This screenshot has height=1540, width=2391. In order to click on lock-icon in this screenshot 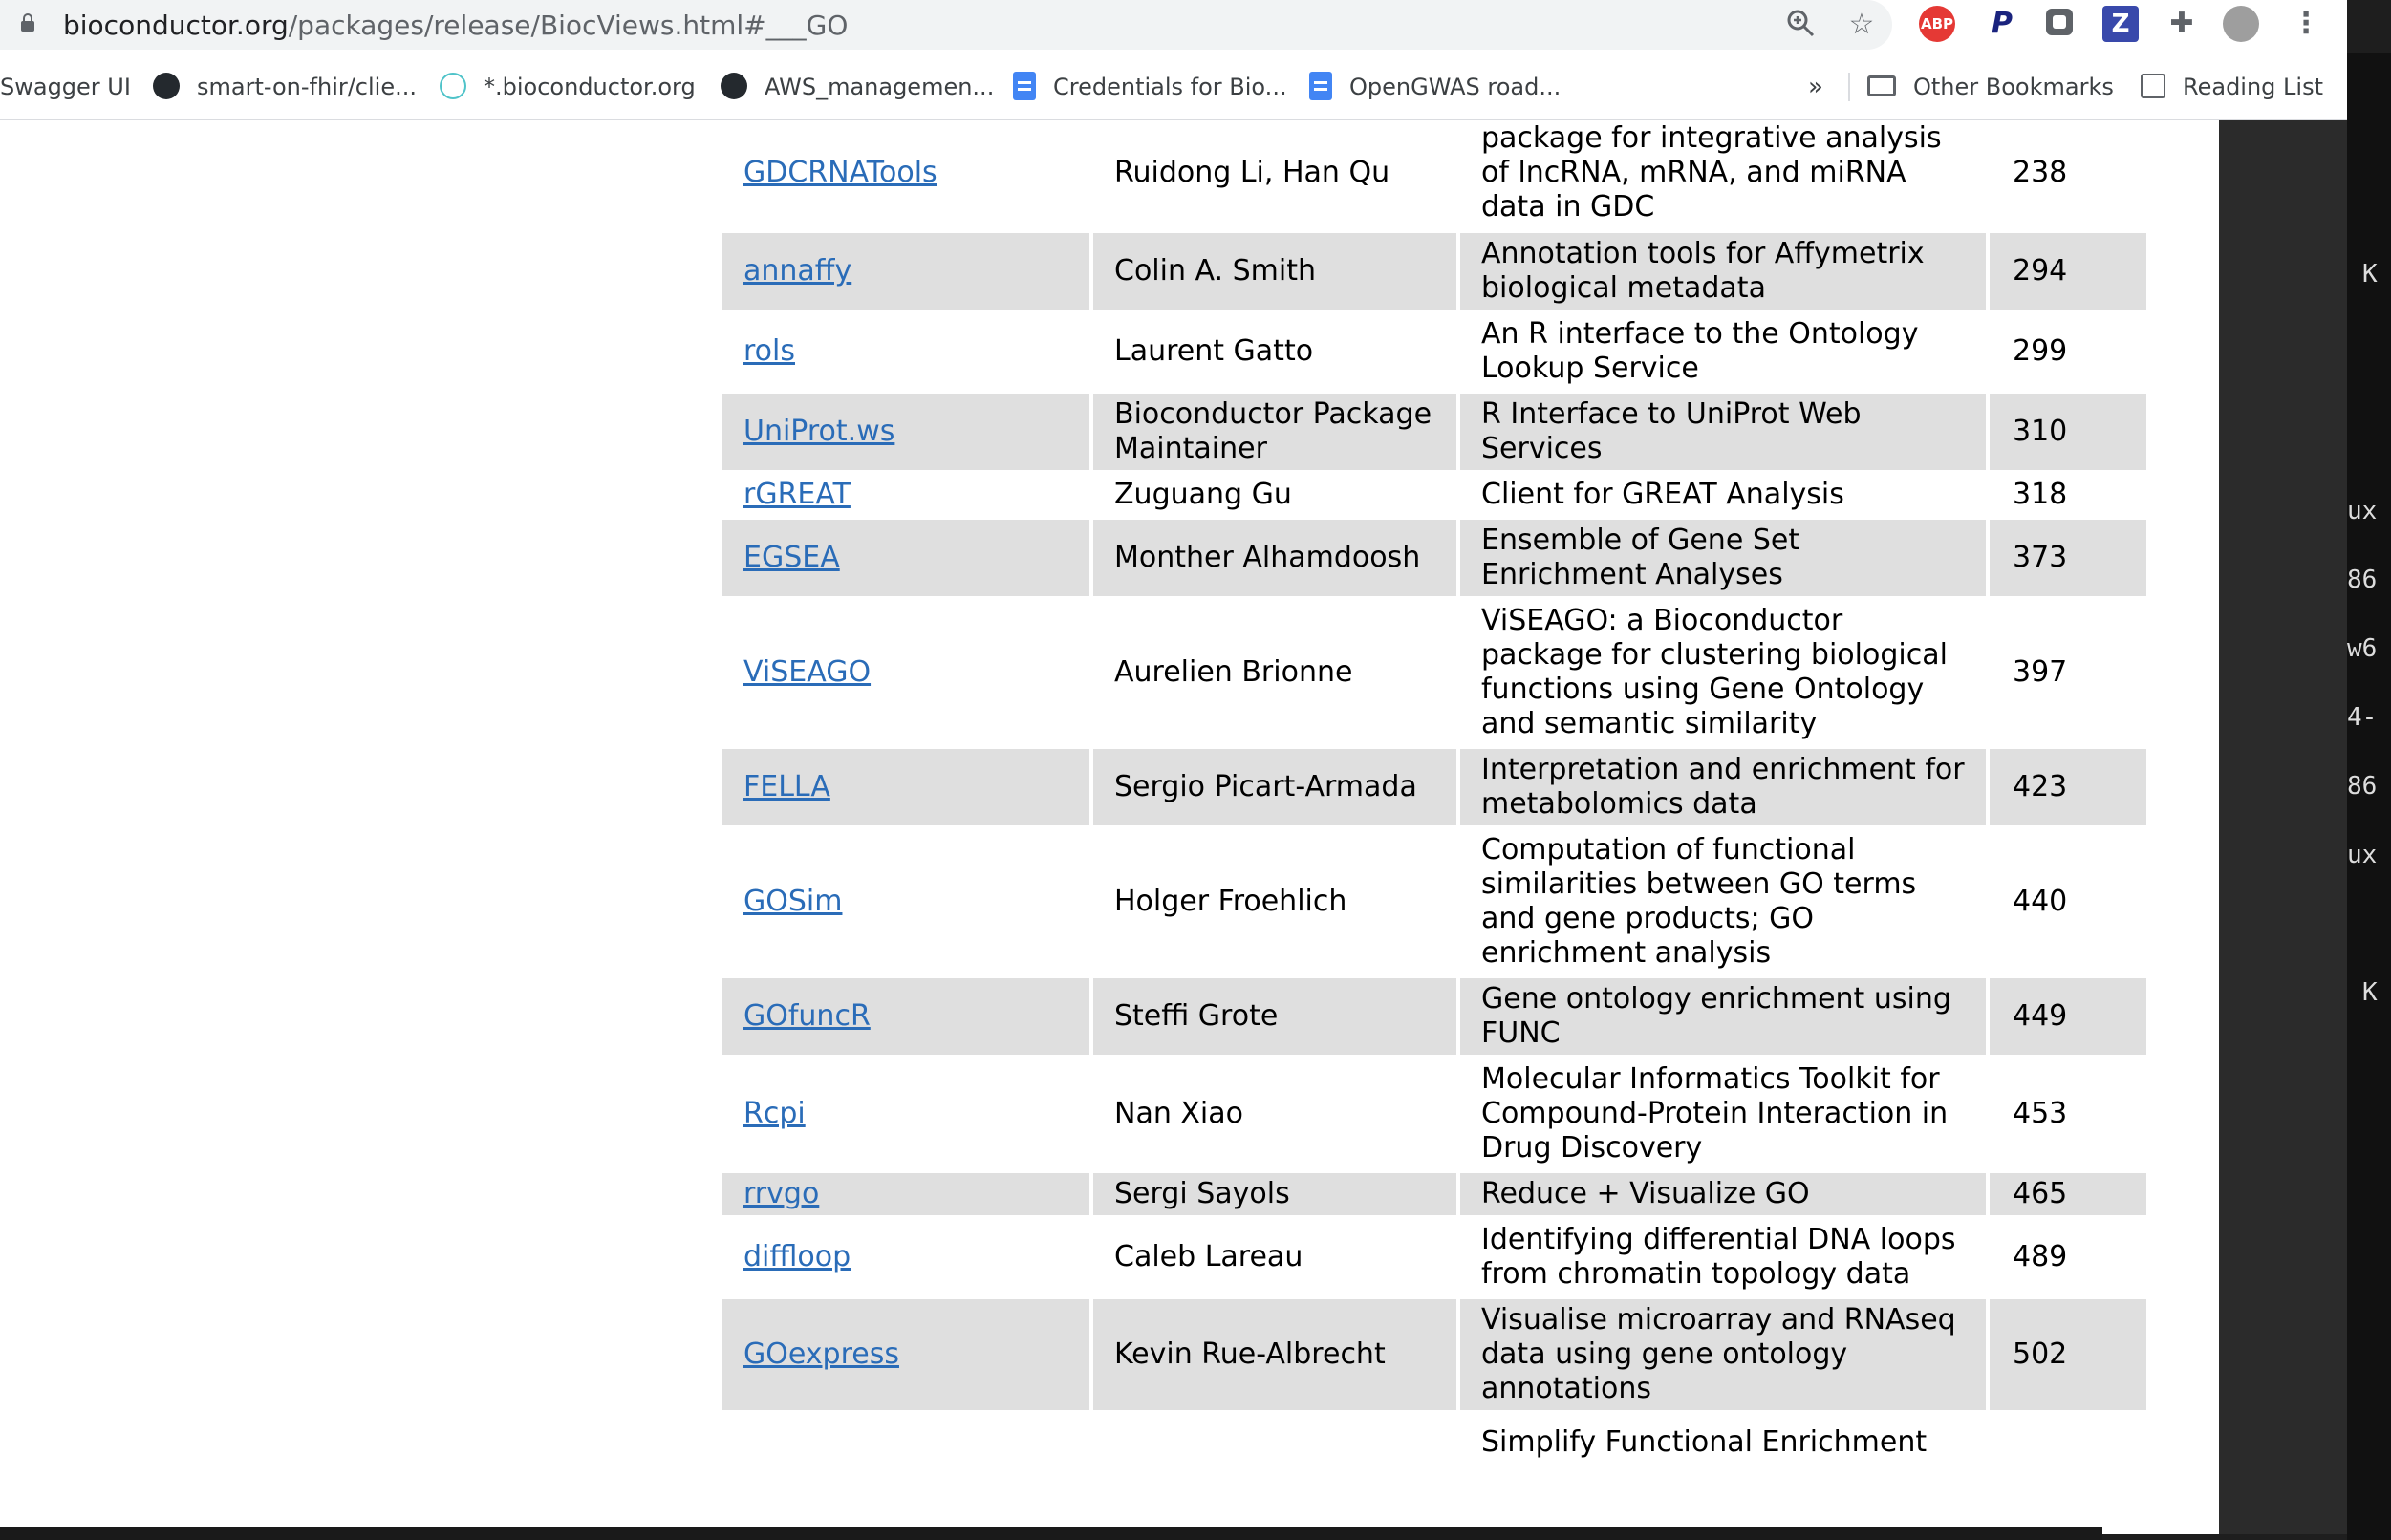, I will do `click(28, 22)`.